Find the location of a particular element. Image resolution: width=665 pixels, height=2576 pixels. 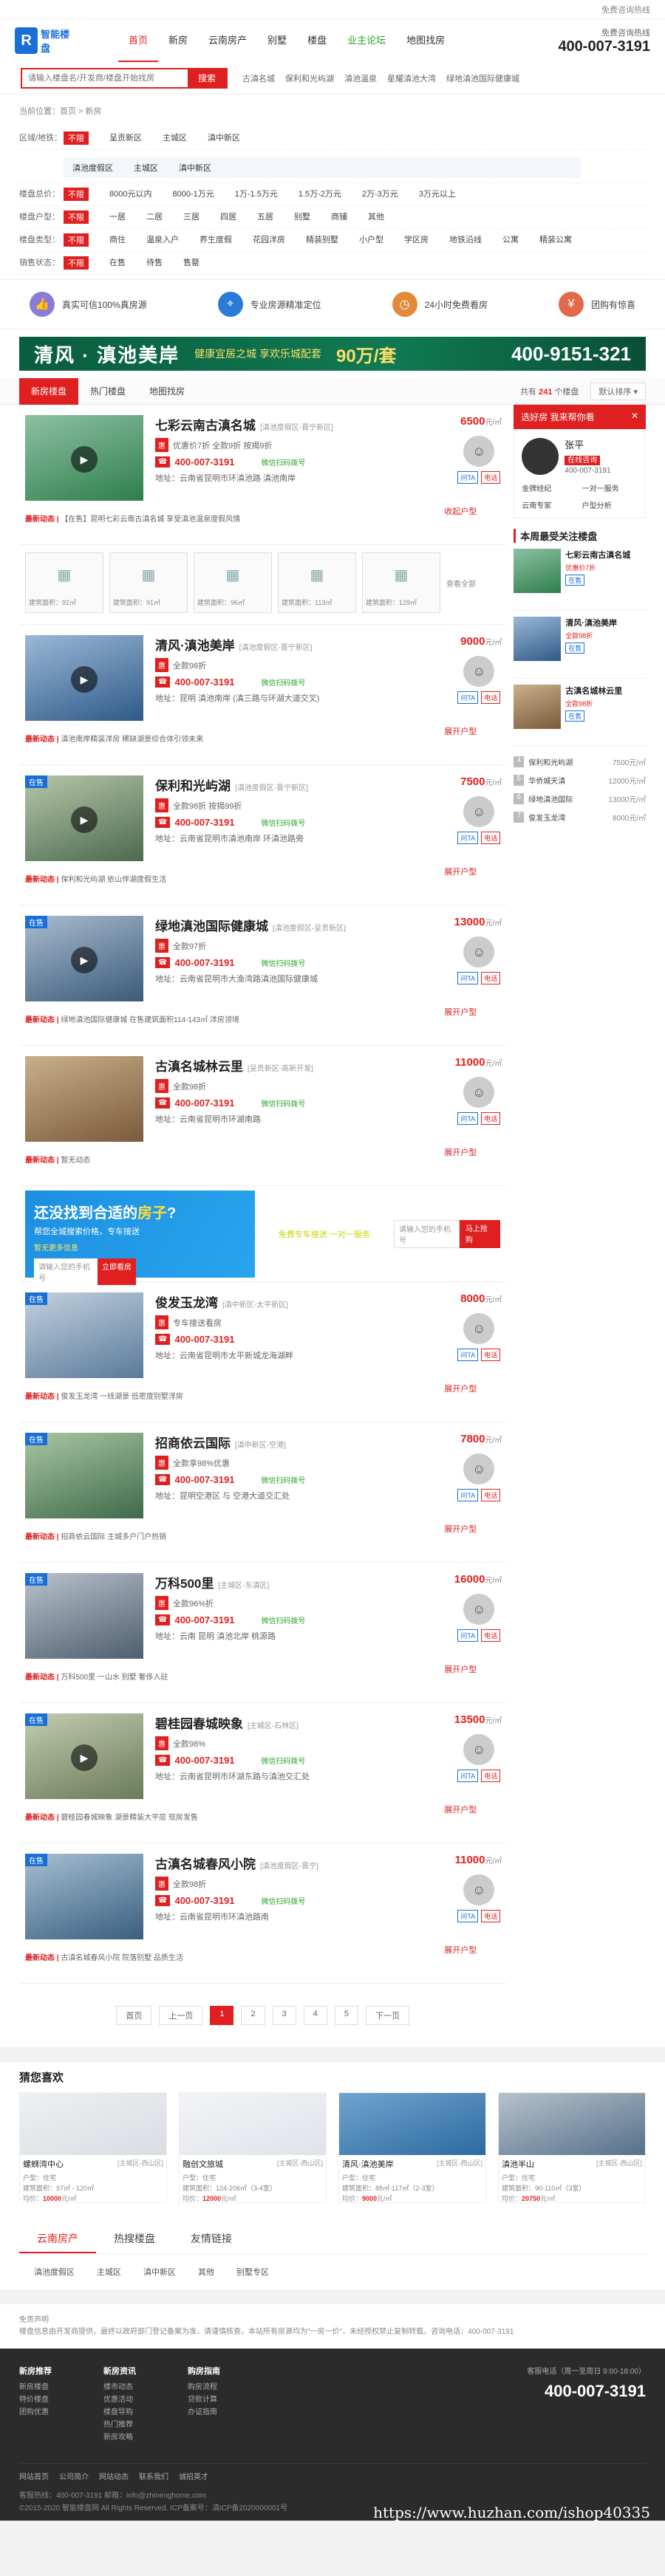

filter-option: 1万-1.5万元 is located at coordinates (256, 194).